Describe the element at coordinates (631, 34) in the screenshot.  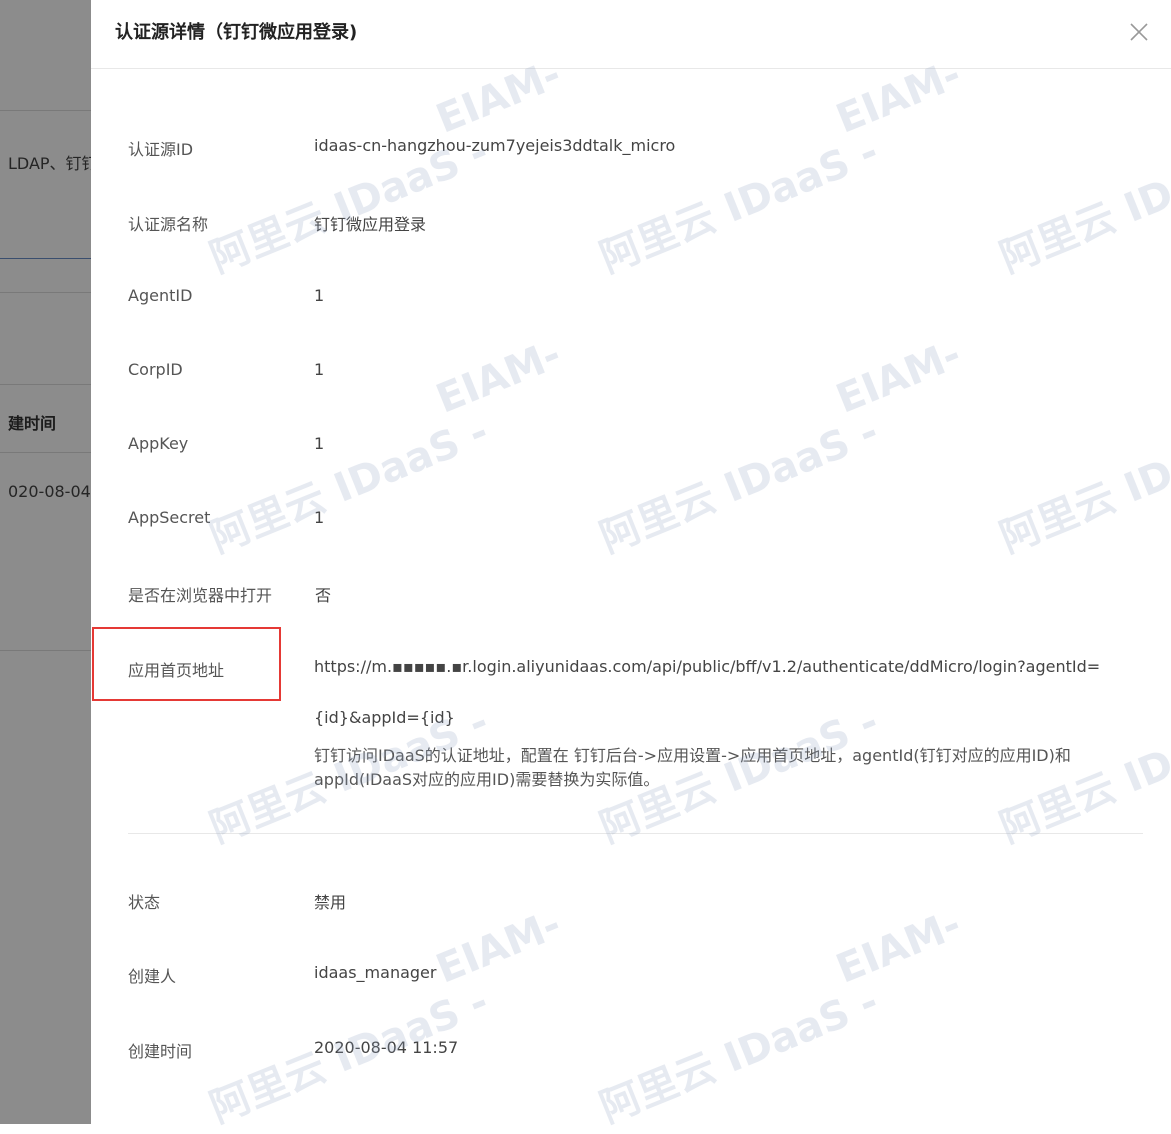
I see `drawer-header: 认证源详情（钉钉微应用登录)` at that location.